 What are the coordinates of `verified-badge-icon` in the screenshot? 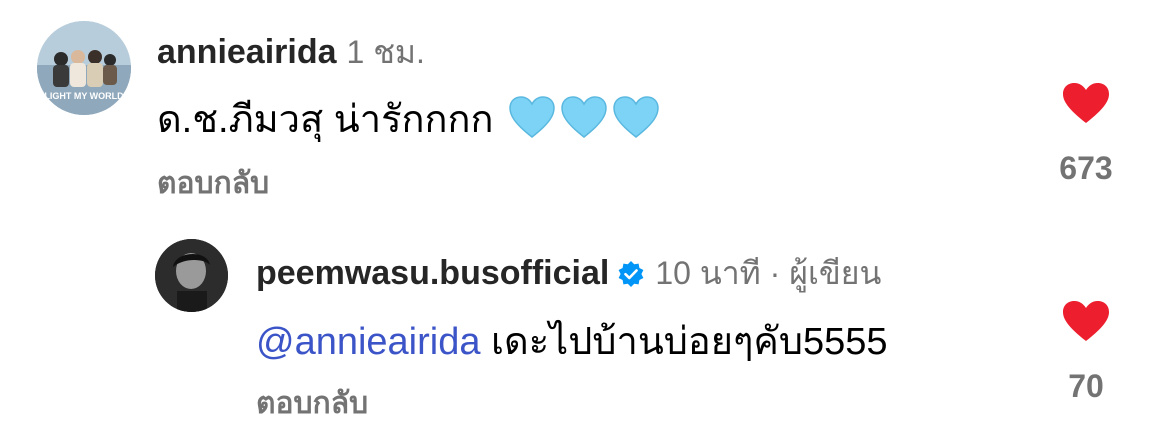 It's located at (631, 277).